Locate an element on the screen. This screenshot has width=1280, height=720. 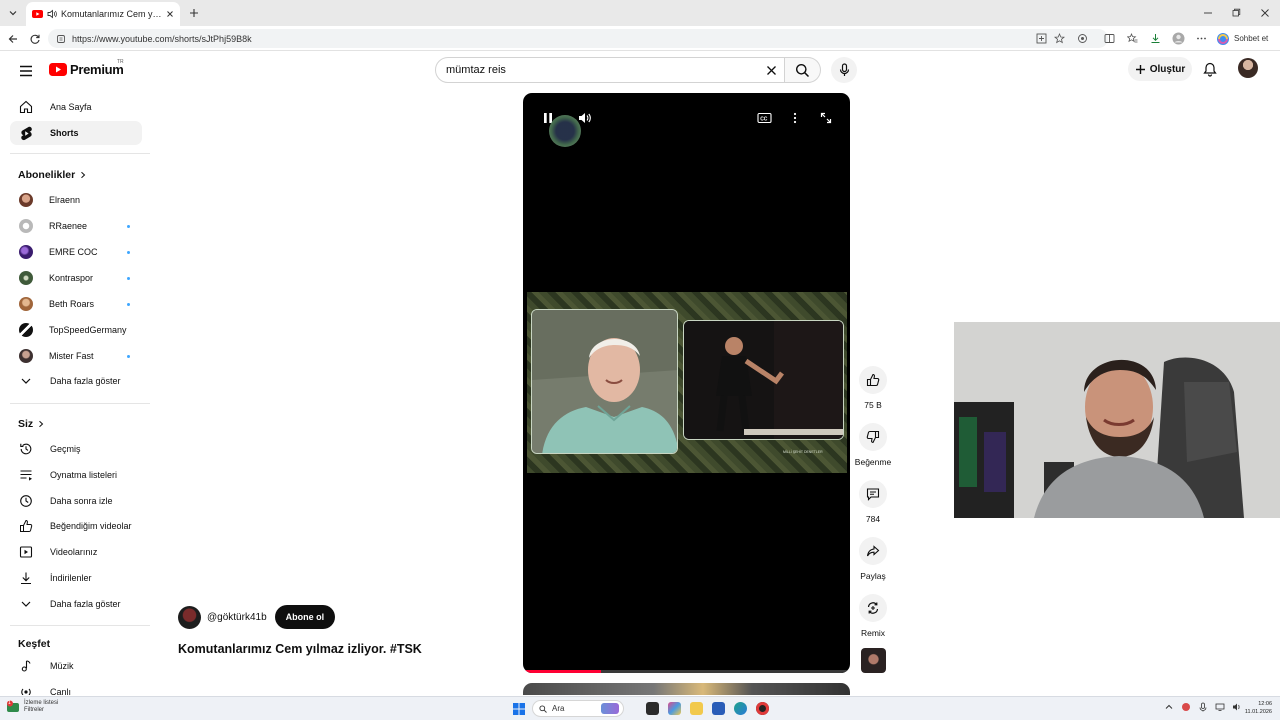
chevron-right-icon is located at coordinates (41, 424).